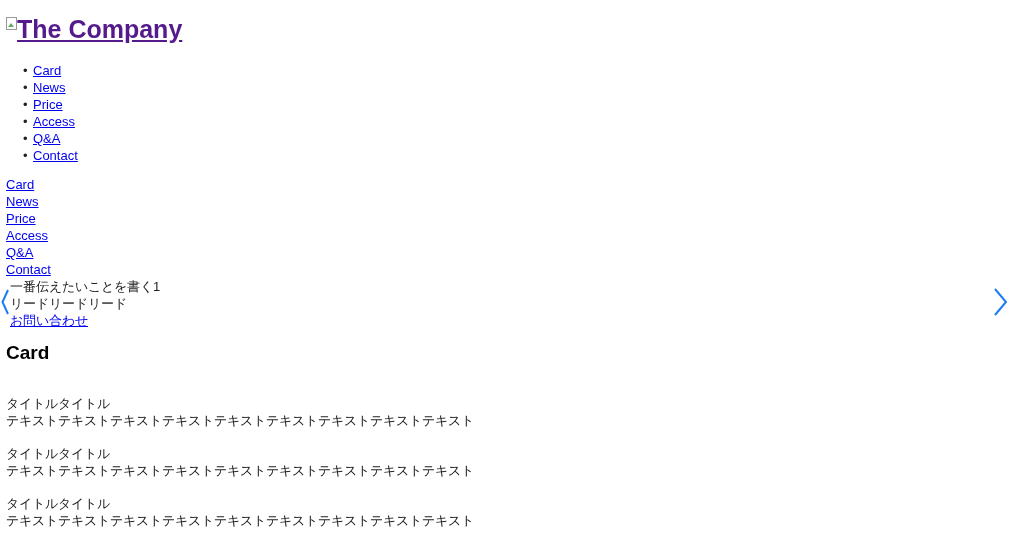 The height and width of the screenshot is (535, 1024). I want to click on nav-link: Price, so click(48, 104).